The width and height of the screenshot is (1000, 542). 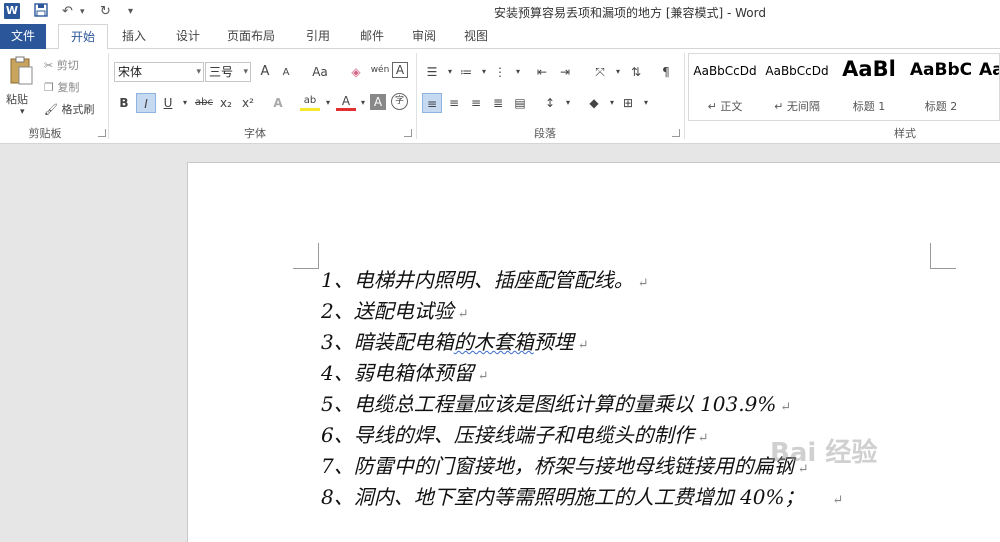 I want to click on highlight-dropdown-icon: ▾, so click(x=328, y=103).